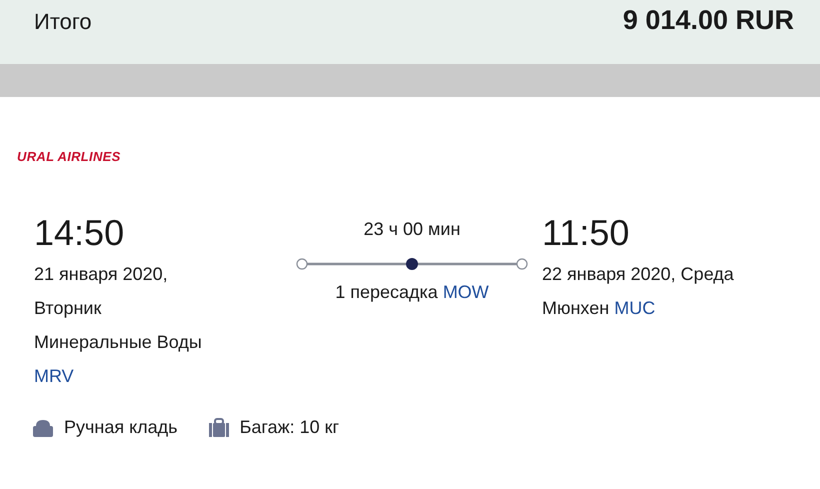 The image size is (820, 489). Describe the element at coordinates (80, 233) in the screenshot. I see `time-text: 14:50` at that location.